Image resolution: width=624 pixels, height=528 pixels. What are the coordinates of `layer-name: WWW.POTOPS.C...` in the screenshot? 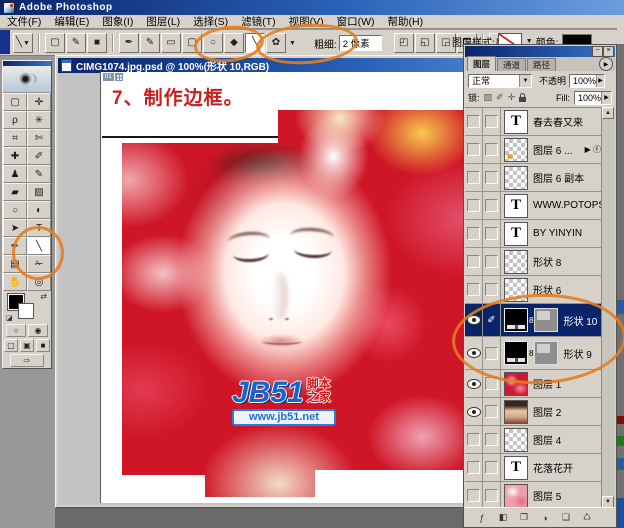 It's located at (568, 205).